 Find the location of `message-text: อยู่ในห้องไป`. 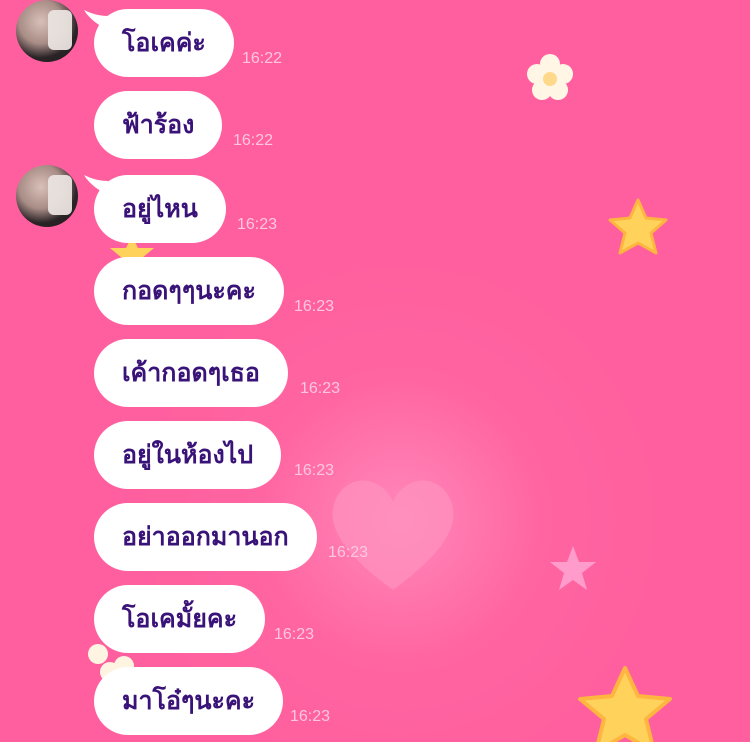

message-text: อยู่ในห้องไป is located at coordinates (188, 454).